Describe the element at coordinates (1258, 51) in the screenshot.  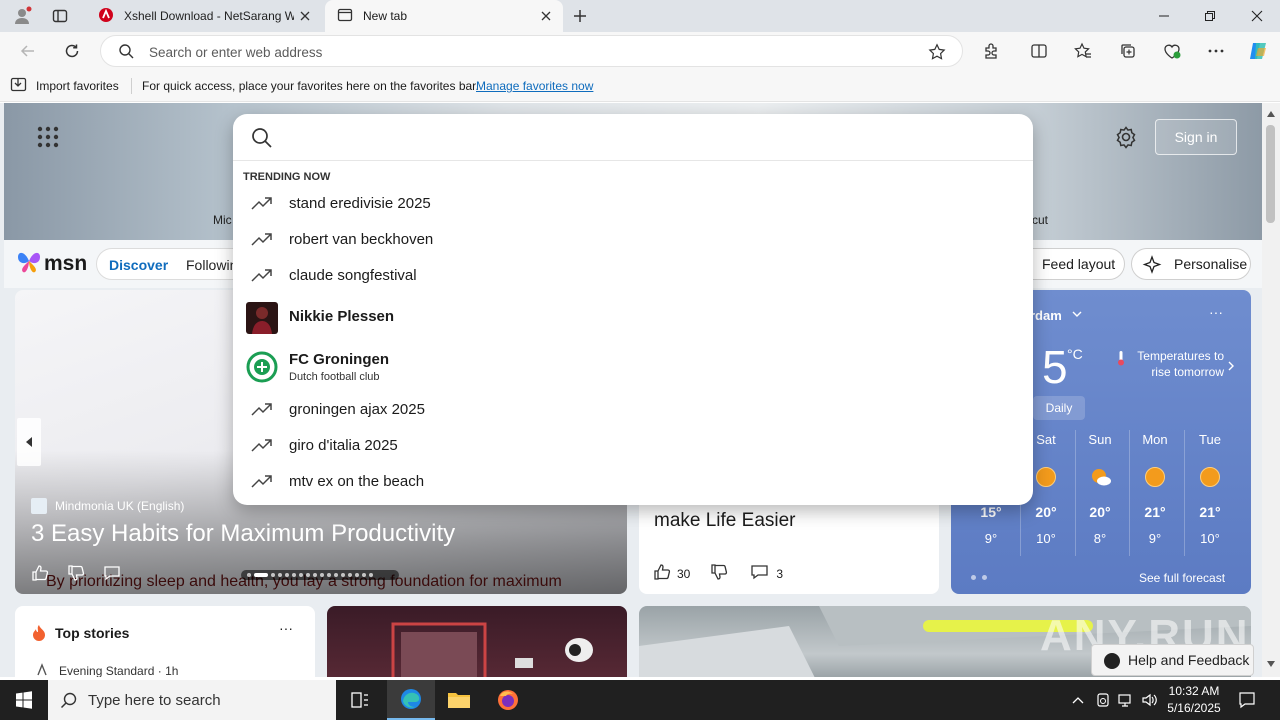
I see `copilot-icon` at that location.